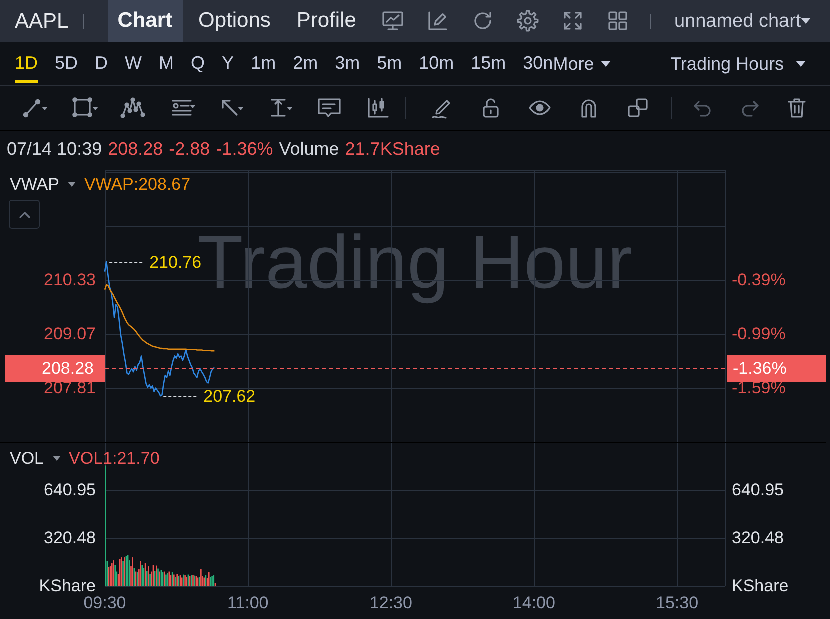  Describe the element at coordinates (189, 149) in the screenshot. I see `price-change: -2.88` at that location.